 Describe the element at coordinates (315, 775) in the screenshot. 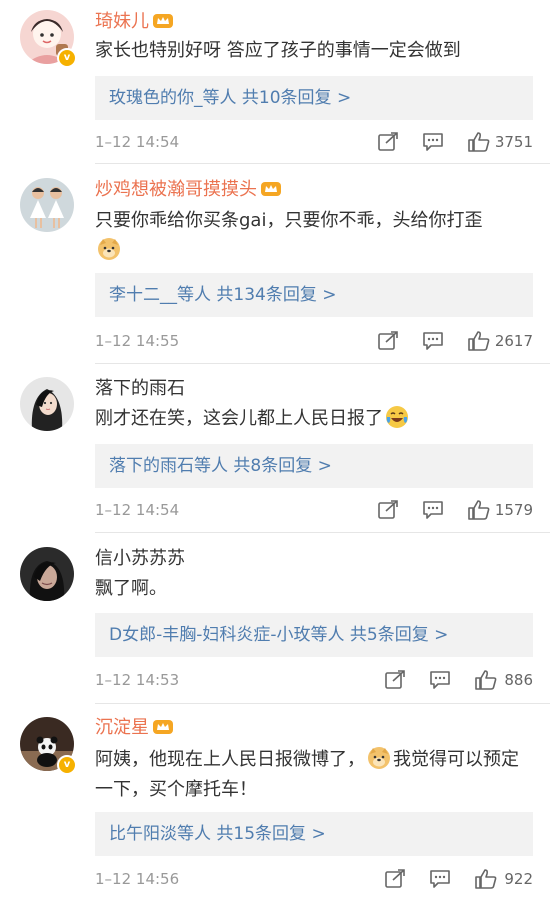

I see `comment-text: 阿姨，他现在上人民日报微博了， 我觉得可以预定一下，买个摩托车！` at that location.